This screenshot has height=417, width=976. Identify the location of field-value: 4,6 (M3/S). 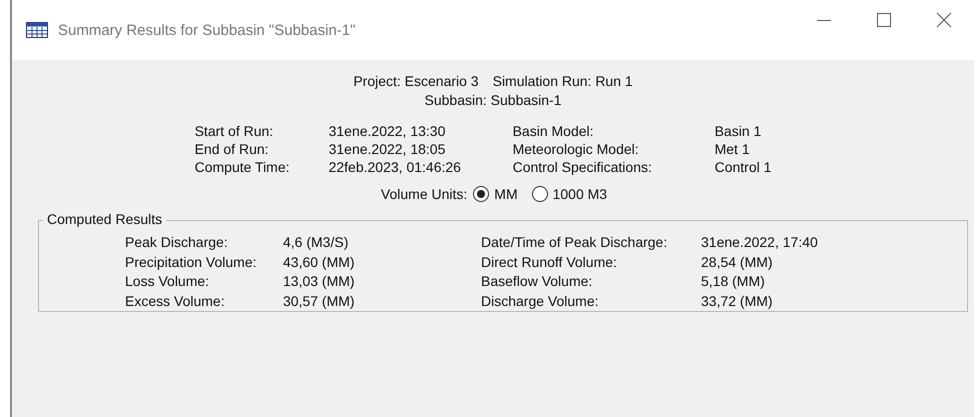
(316, 242).